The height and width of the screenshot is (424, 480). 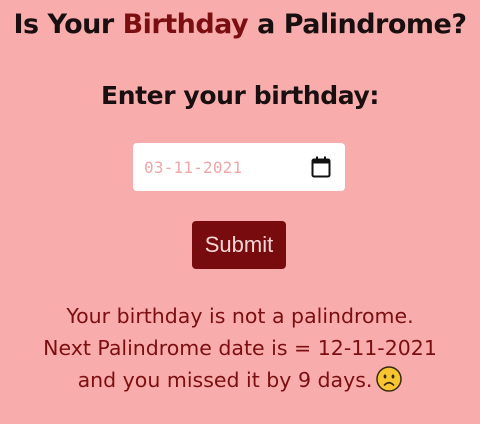 I want to click on birthday-prompt: Enter your birthday:, so click(x=240, y=95).